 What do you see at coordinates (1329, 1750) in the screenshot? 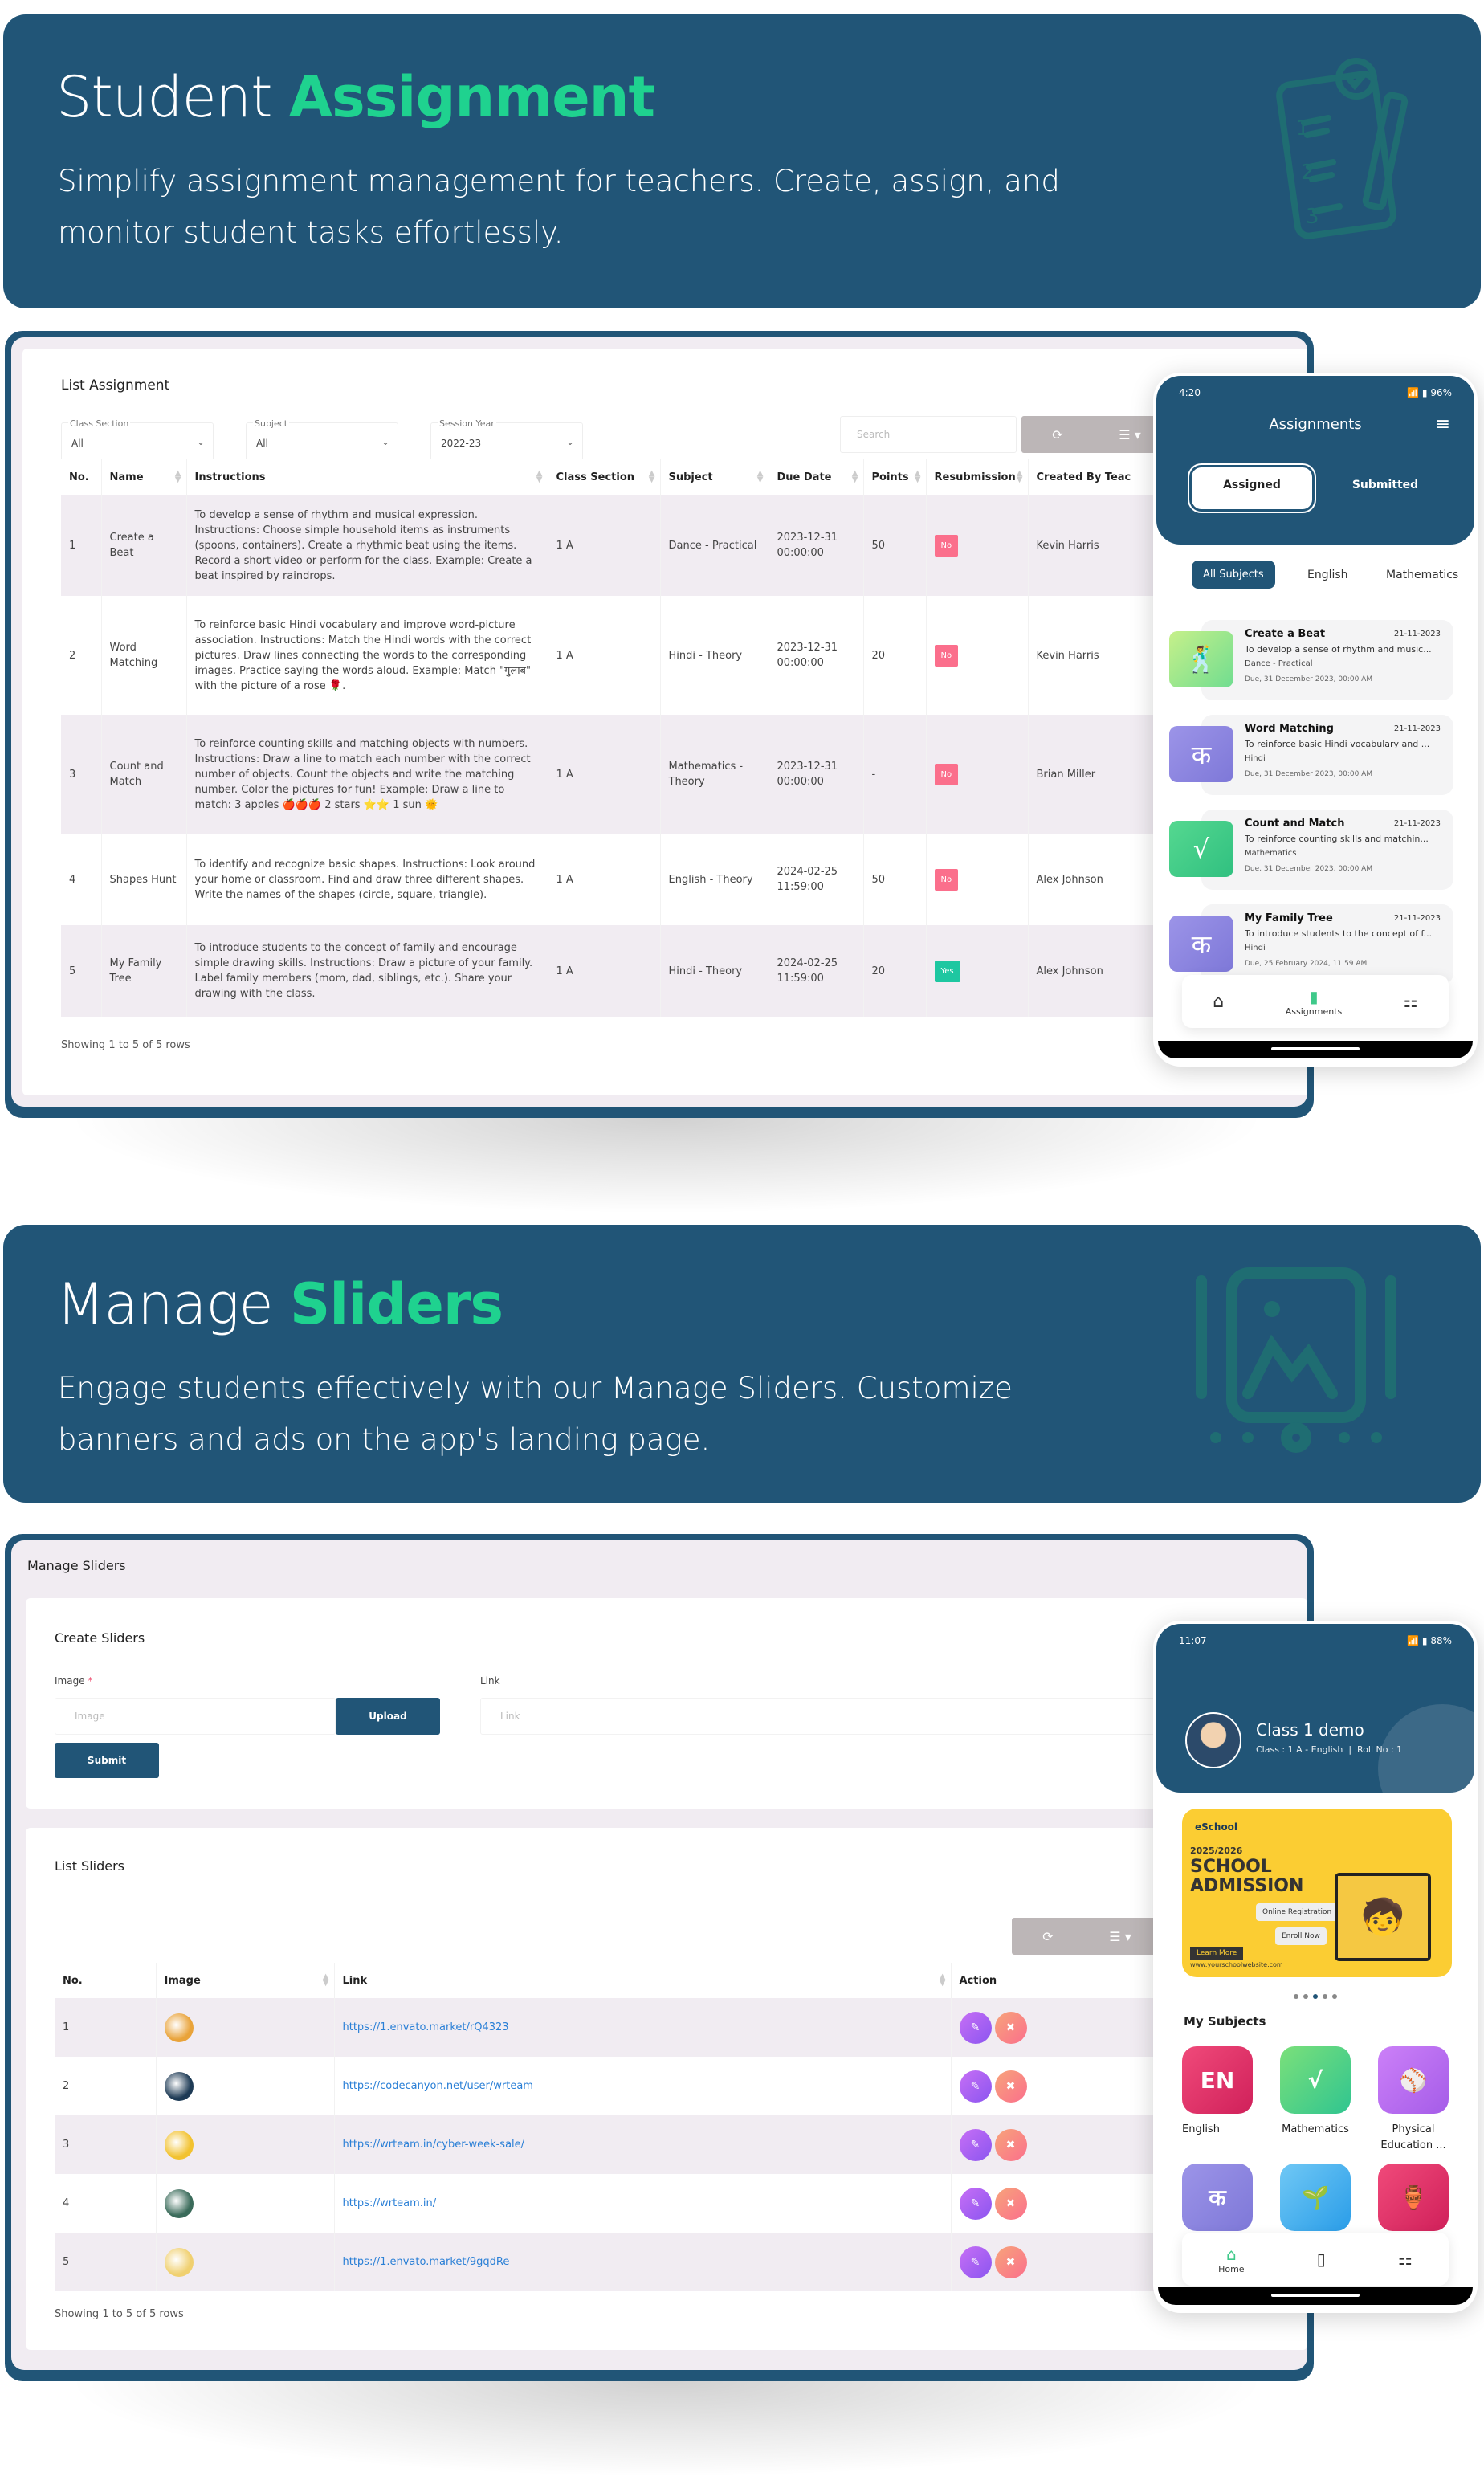
I see `student-meta: Class : 1 A - English | Roll No : 1` at bounding box center [1329, 1750].